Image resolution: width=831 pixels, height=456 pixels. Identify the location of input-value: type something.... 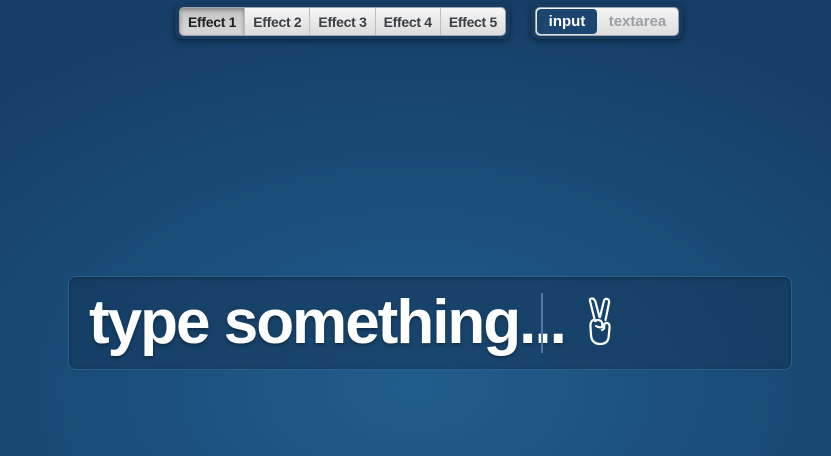
(351, 322).